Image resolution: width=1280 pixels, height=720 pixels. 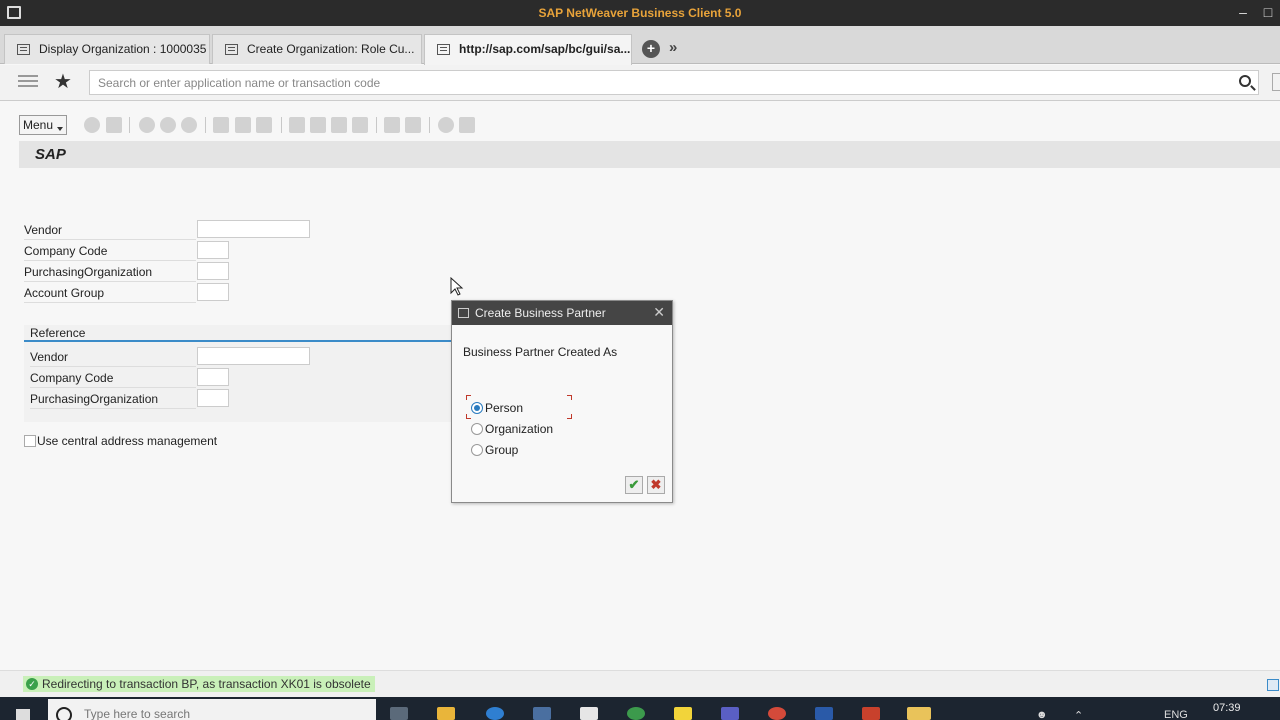 What do you see at coordinates (213, 250) in the screenshot?
I see `company-code-input` at bounding box center [213, 250].